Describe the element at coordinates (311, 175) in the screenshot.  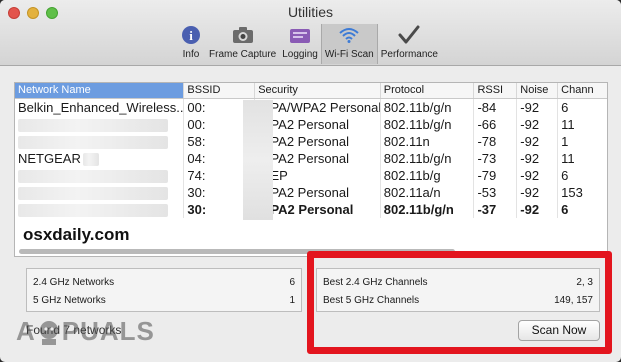
I see `table-row: 74: WEP 802.11b/g -79 -92 6` at that location.